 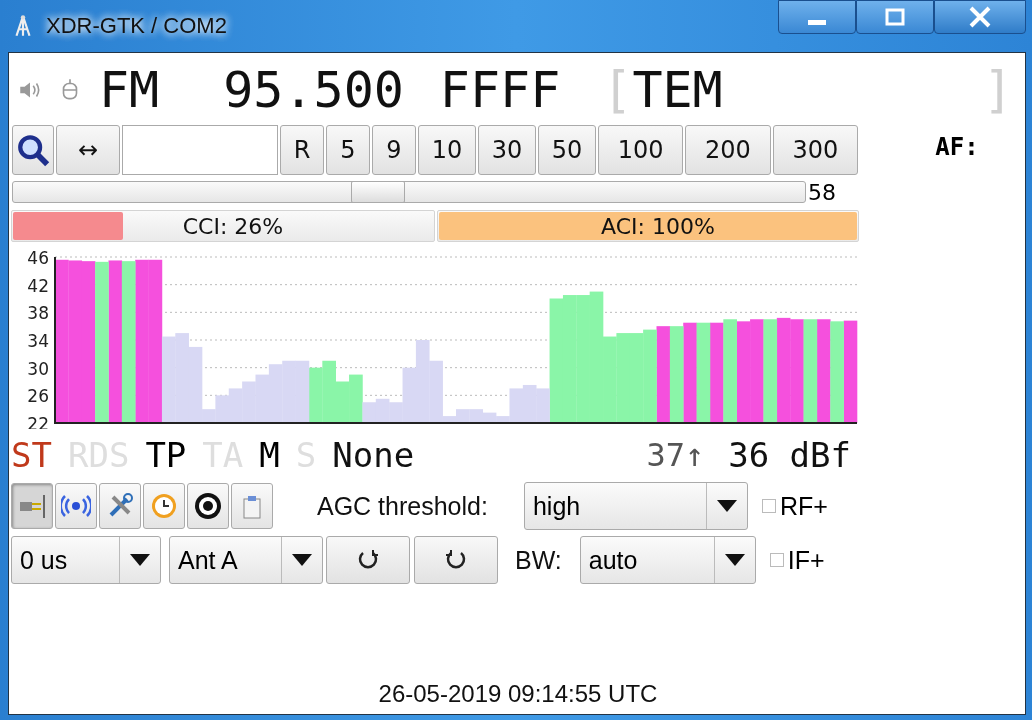 What do you see at coordinates (348, 150) in the screenshot?
I see `step-button: 5` at bounding box center [348, 150].